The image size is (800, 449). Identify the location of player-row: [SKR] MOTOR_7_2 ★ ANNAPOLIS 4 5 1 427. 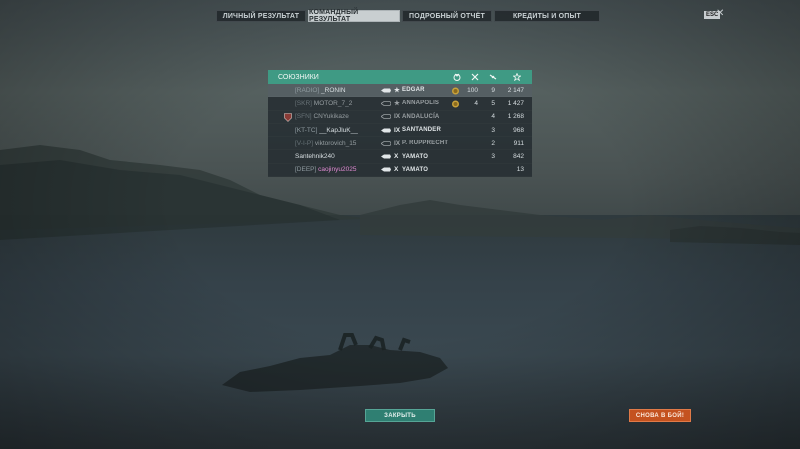
(400, 103).